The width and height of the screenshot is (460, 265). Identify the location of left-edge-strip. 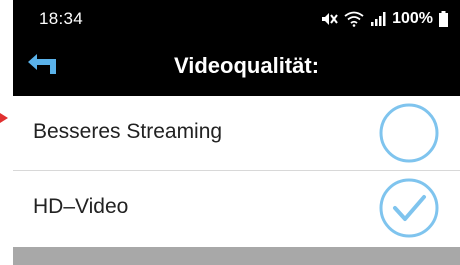
(6, 132).